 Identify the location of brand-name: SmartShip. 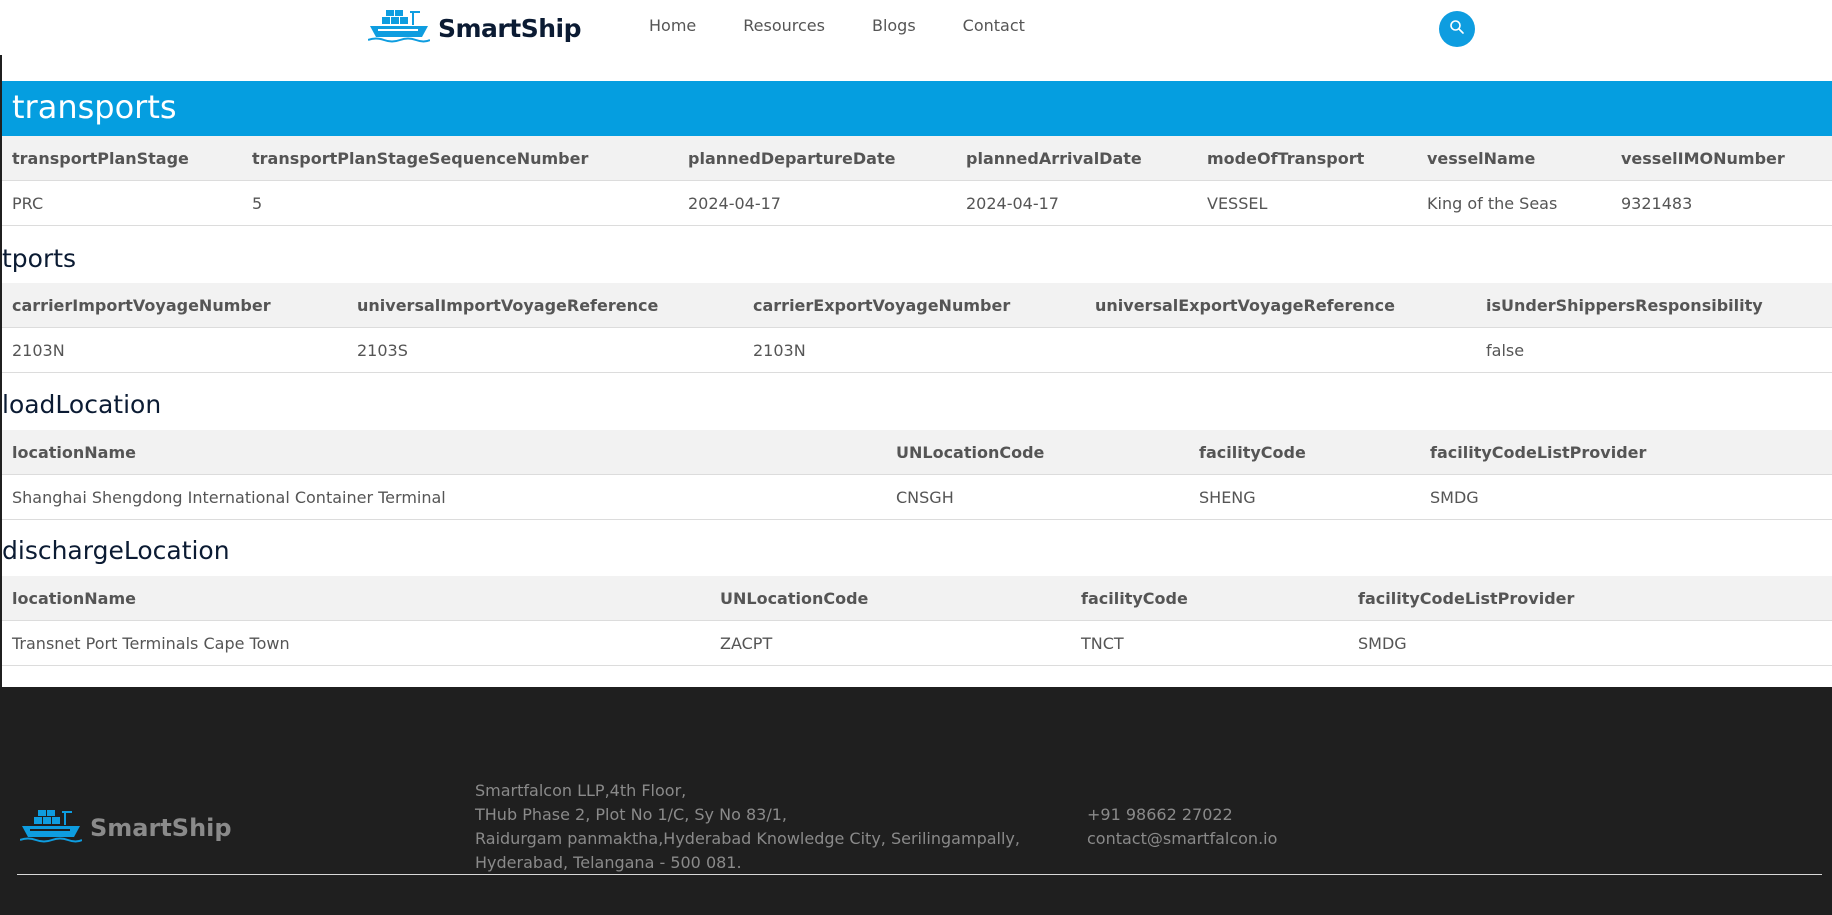
(509, 28).